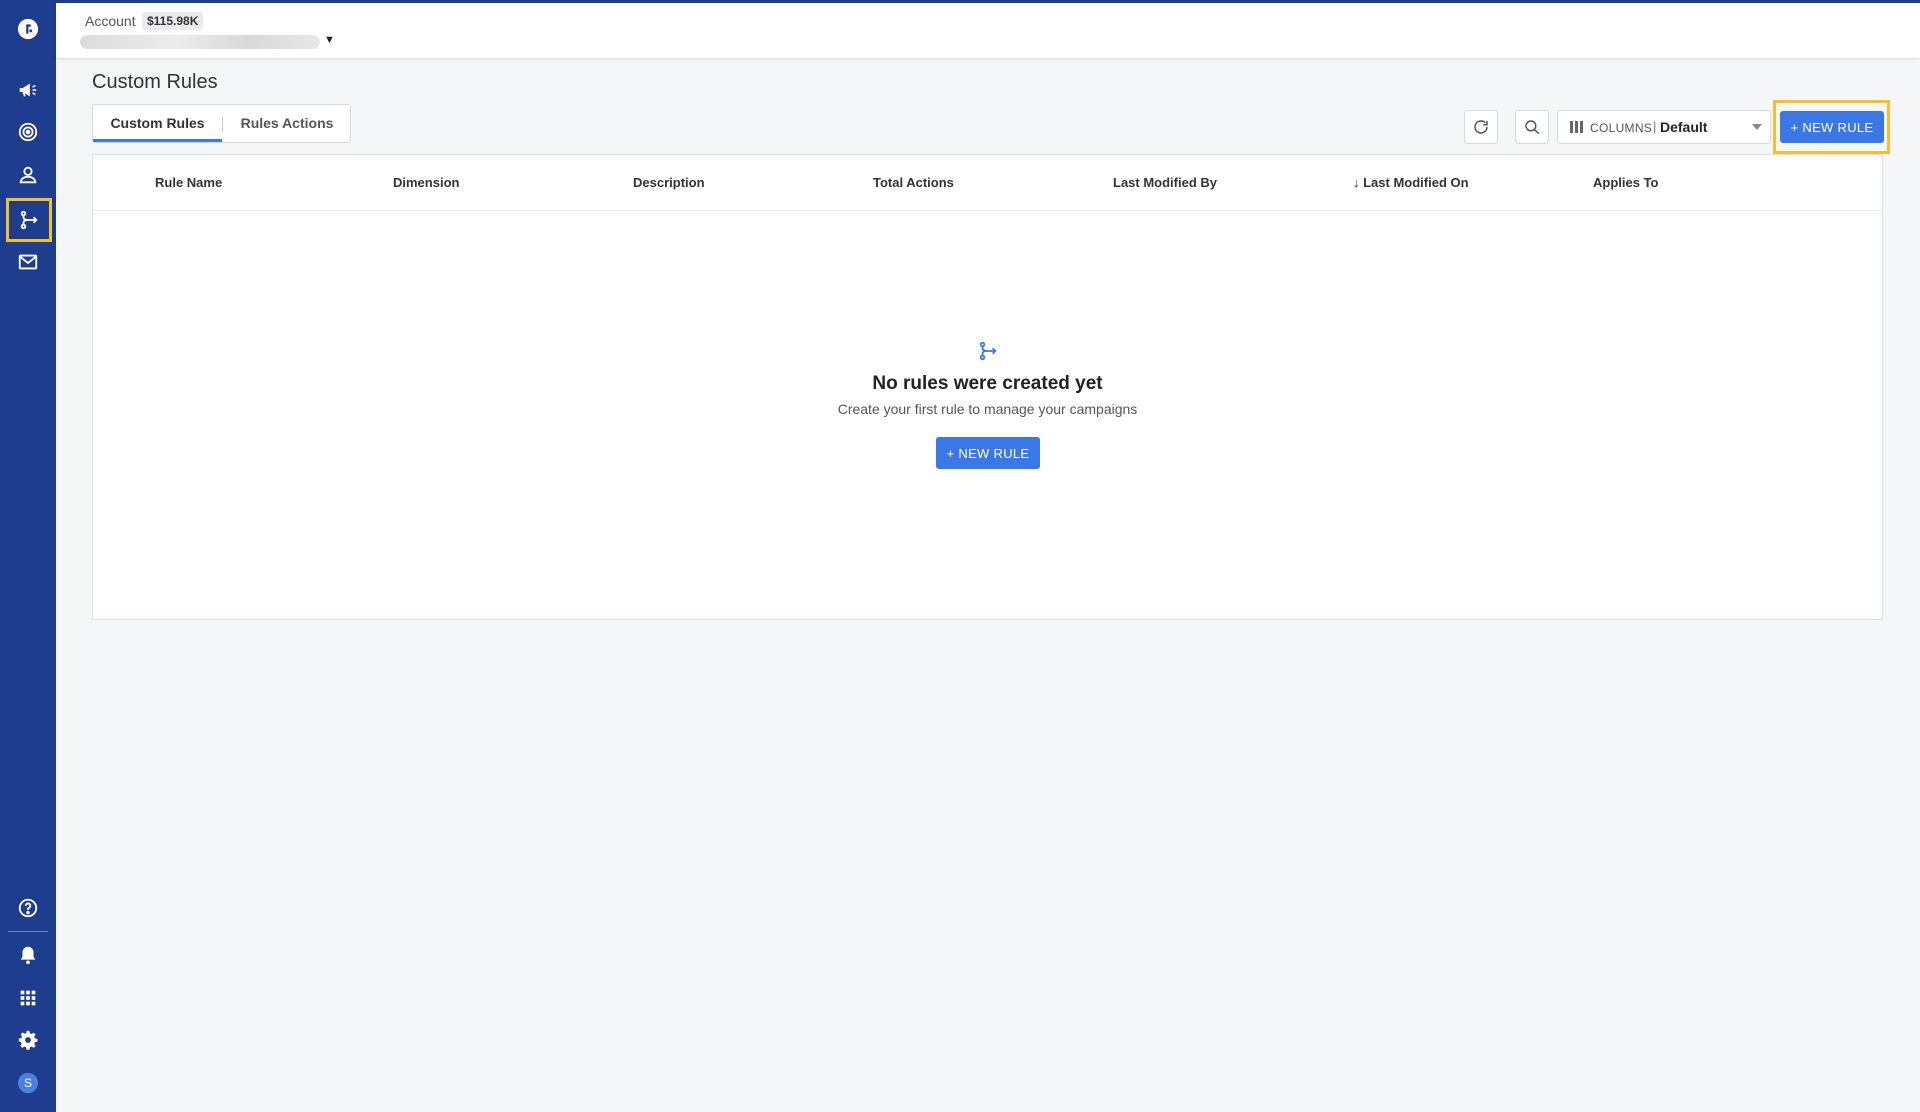 This screenshot has height=1112, width=1920. I want to click on avatar: S, so click(28, 1083).